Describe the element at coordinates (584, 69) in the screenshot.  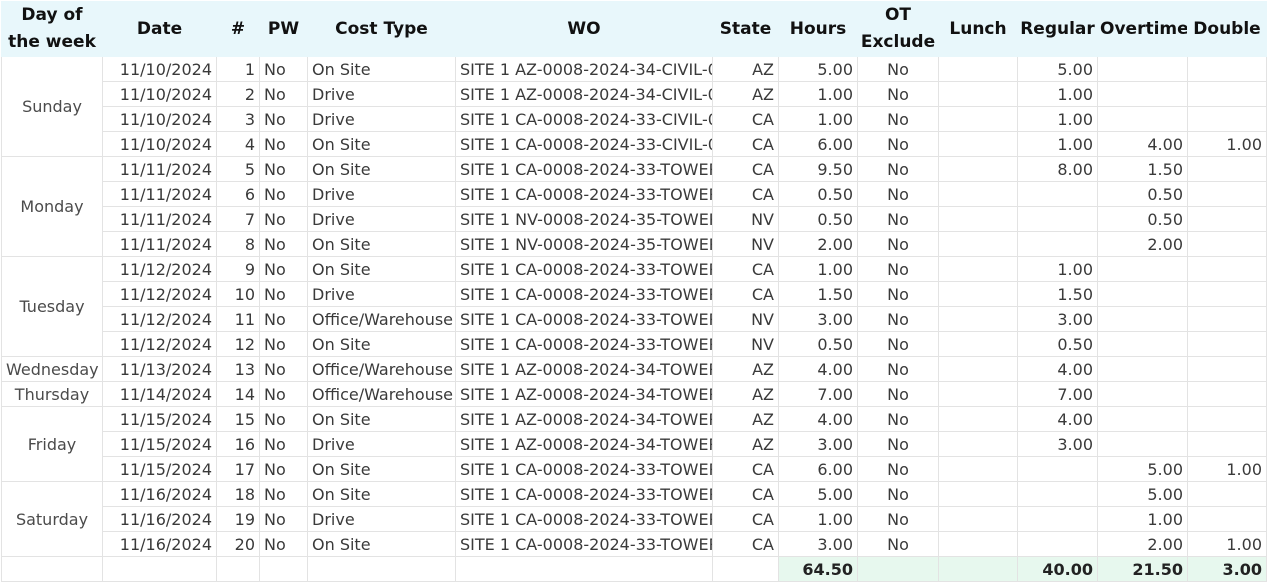
I see `cell-wo: SITE 1 AZ-0008-2024-34-CIVIL-00` at that location.